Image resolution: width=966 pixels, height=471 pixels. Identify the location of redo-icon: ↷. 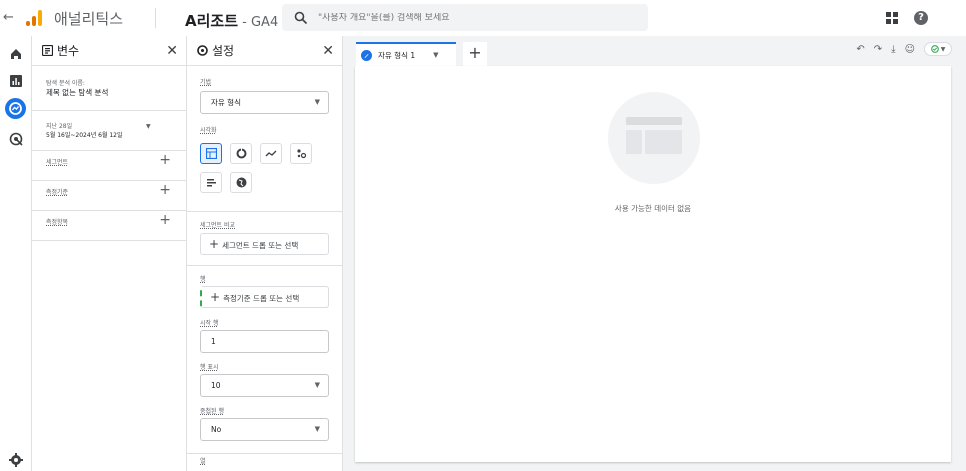
(878, 49).